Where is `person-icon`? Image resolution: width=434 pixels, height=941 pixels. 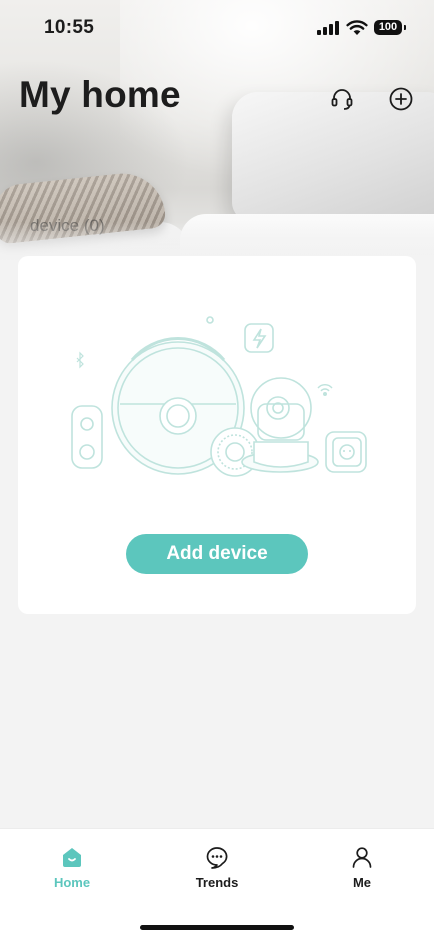
person-icon is located at coordinates (362, 857).